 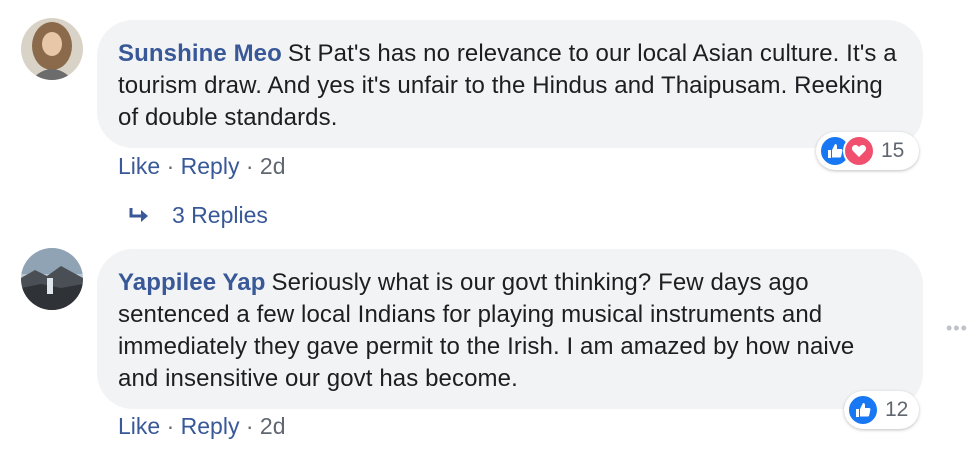 I want to click on view-replies-link: 3 Replies, so click(x=198, y=215).